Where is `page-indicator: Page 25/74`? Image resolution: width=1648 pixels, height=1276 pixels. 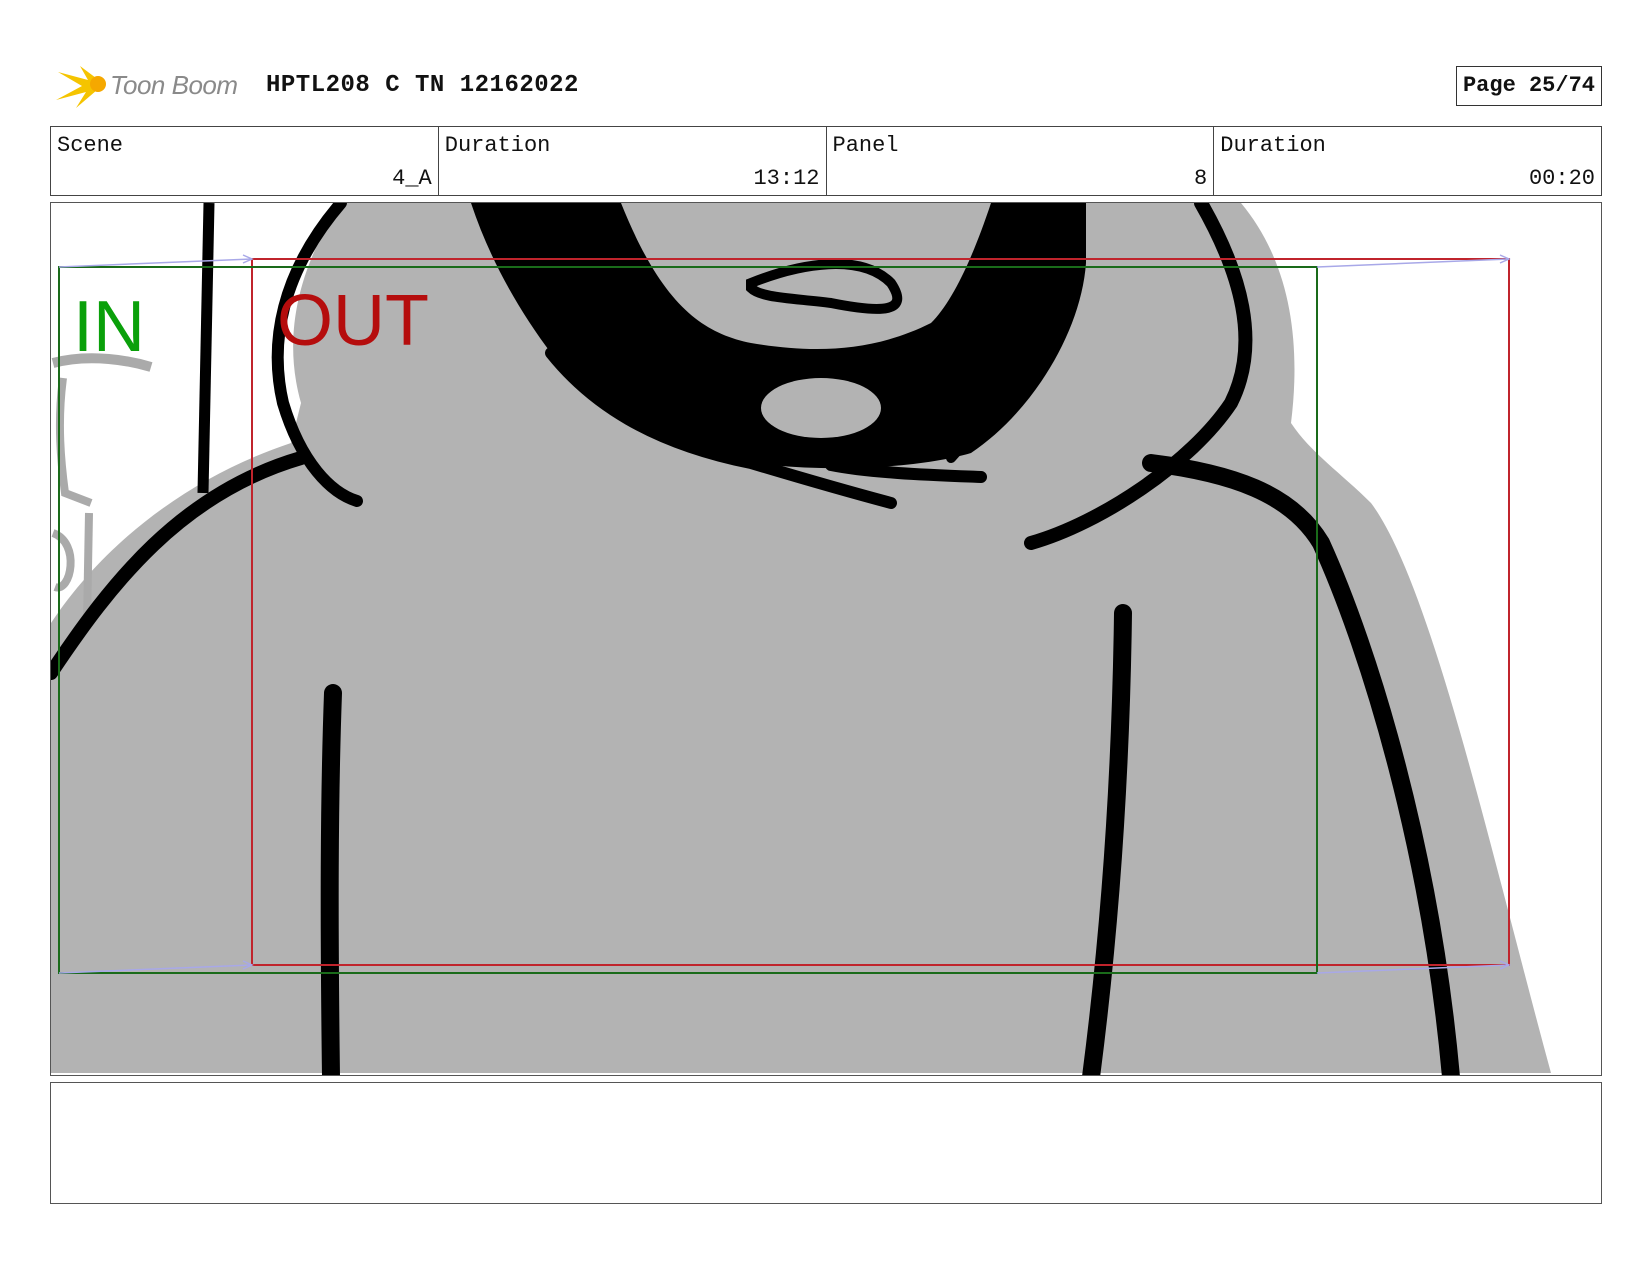 page-indicator: Page 25/74 is located at coordinates (1528, 86).